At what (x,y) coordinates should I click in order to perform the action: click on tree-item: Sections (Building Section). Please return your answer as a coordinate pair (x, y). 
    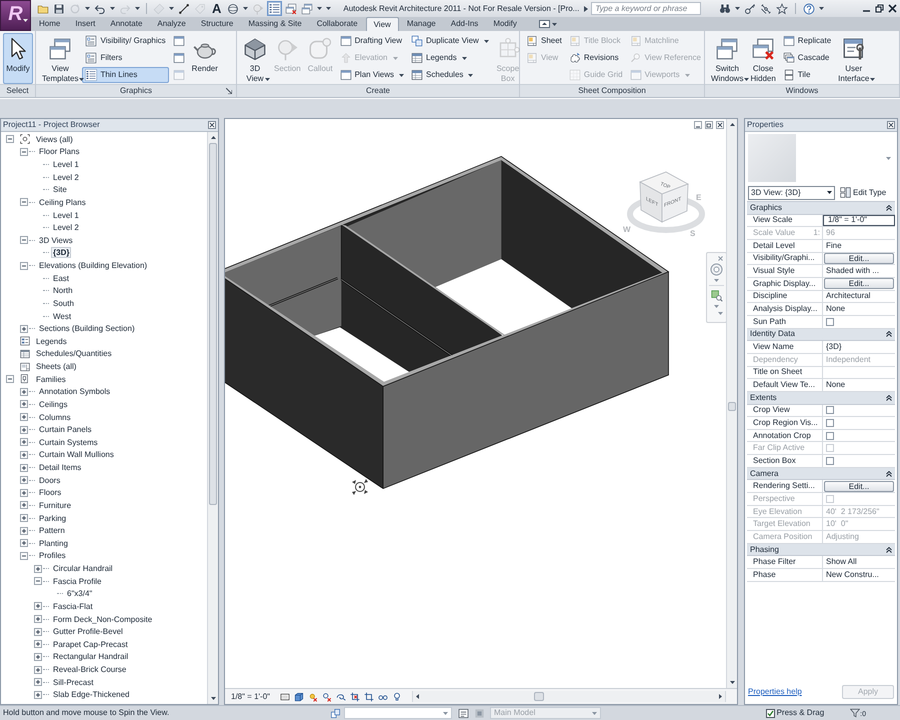
    Looking at the image, I should click on (87, 328).